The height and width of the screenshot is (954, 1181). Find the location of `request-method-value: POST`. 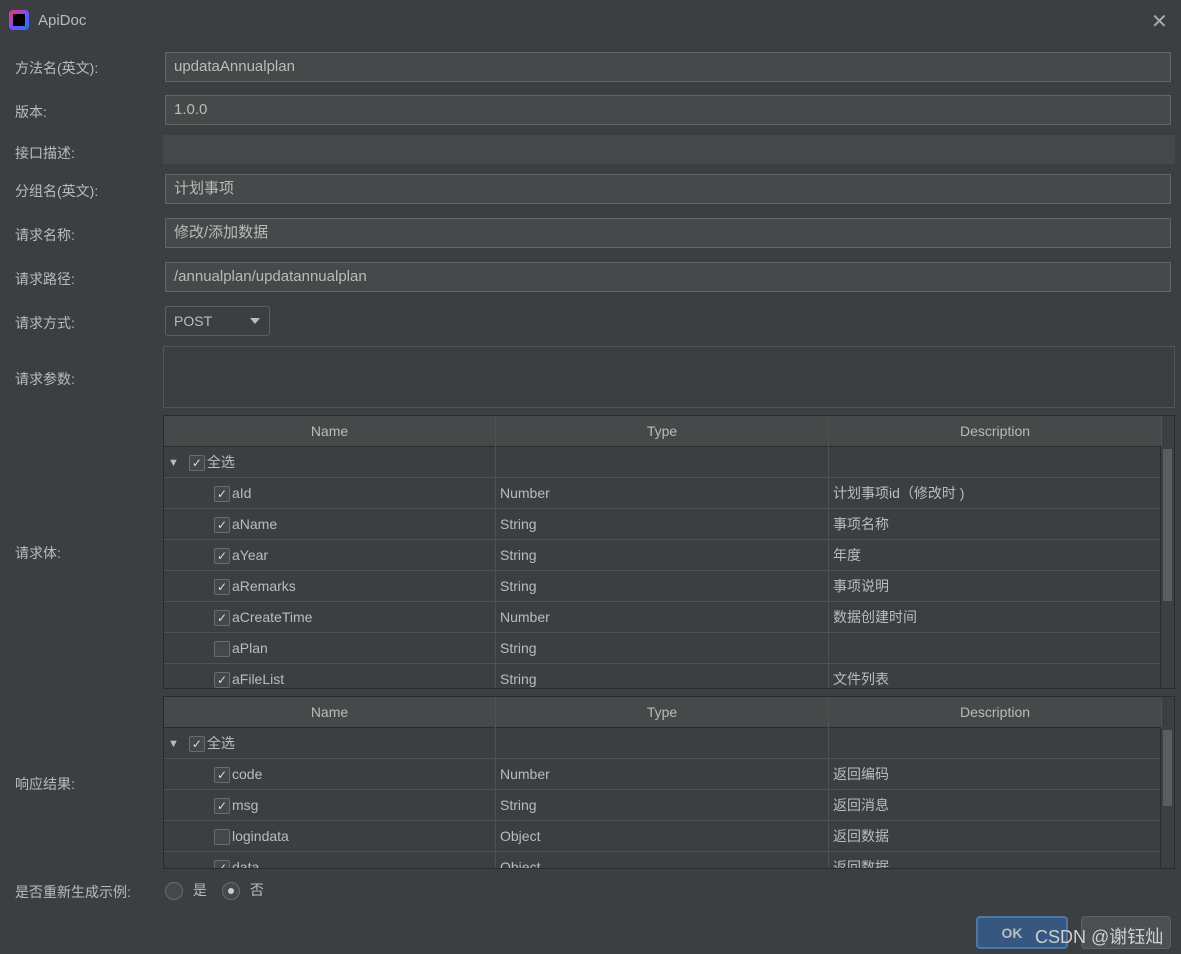

request-method-value: POST is located at coordinates (193, 321).